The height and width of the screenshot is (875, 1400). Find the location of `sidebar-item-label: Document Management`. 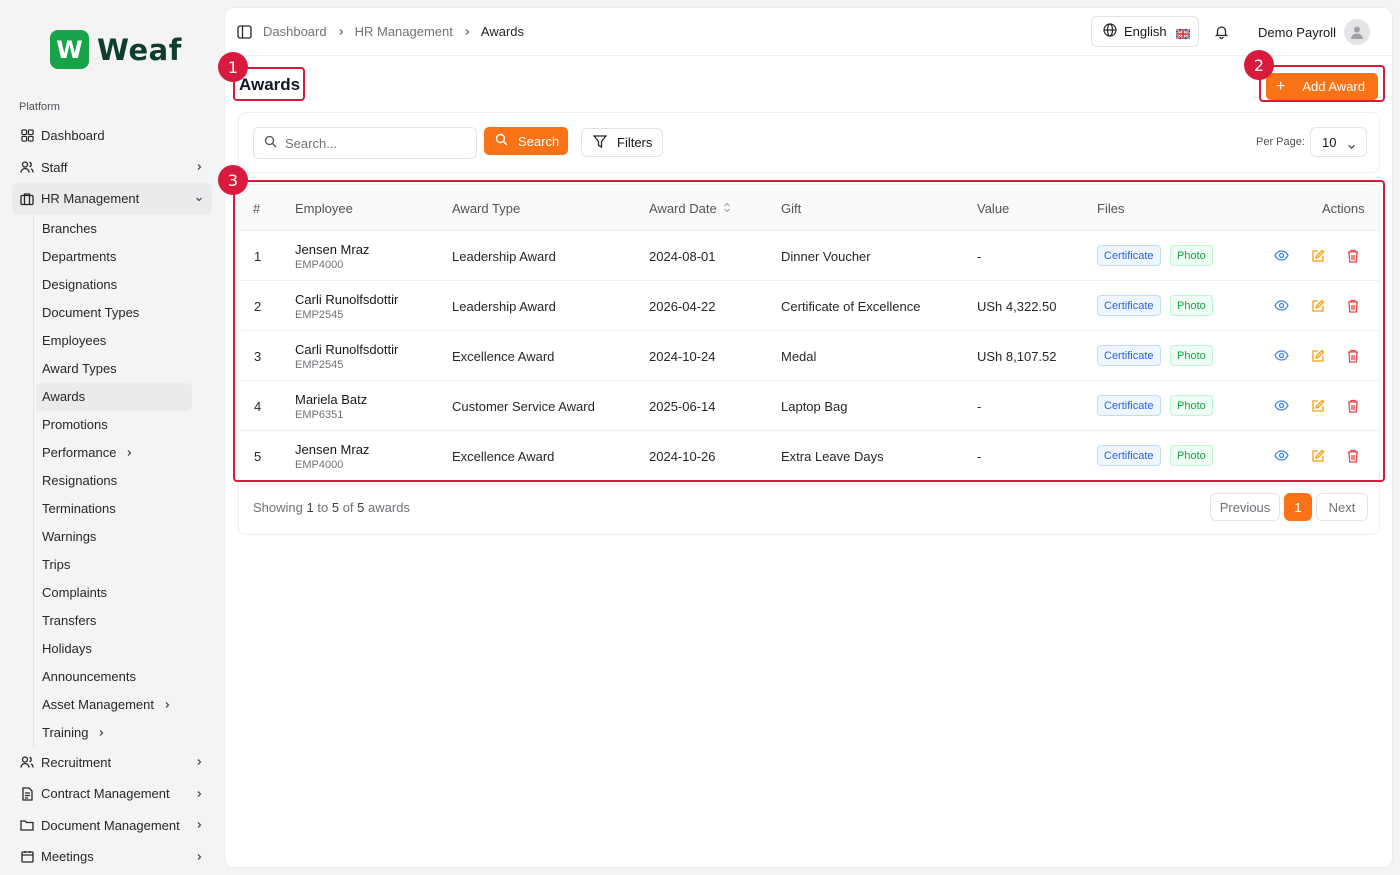

sidebar-item-label: Document Management is located at coordinates (110, 825).